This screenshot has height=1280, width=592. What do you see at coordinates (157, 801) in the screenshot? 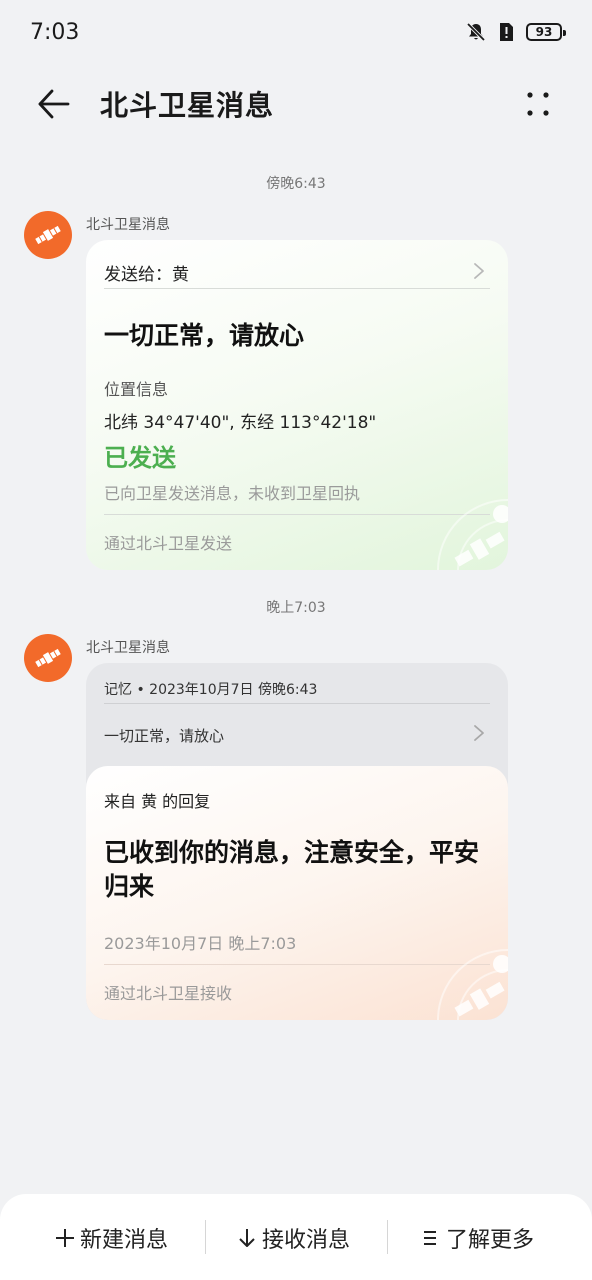
I see `reply-from-label: 来自 黄 的回复` at bounding box center [157, 801].